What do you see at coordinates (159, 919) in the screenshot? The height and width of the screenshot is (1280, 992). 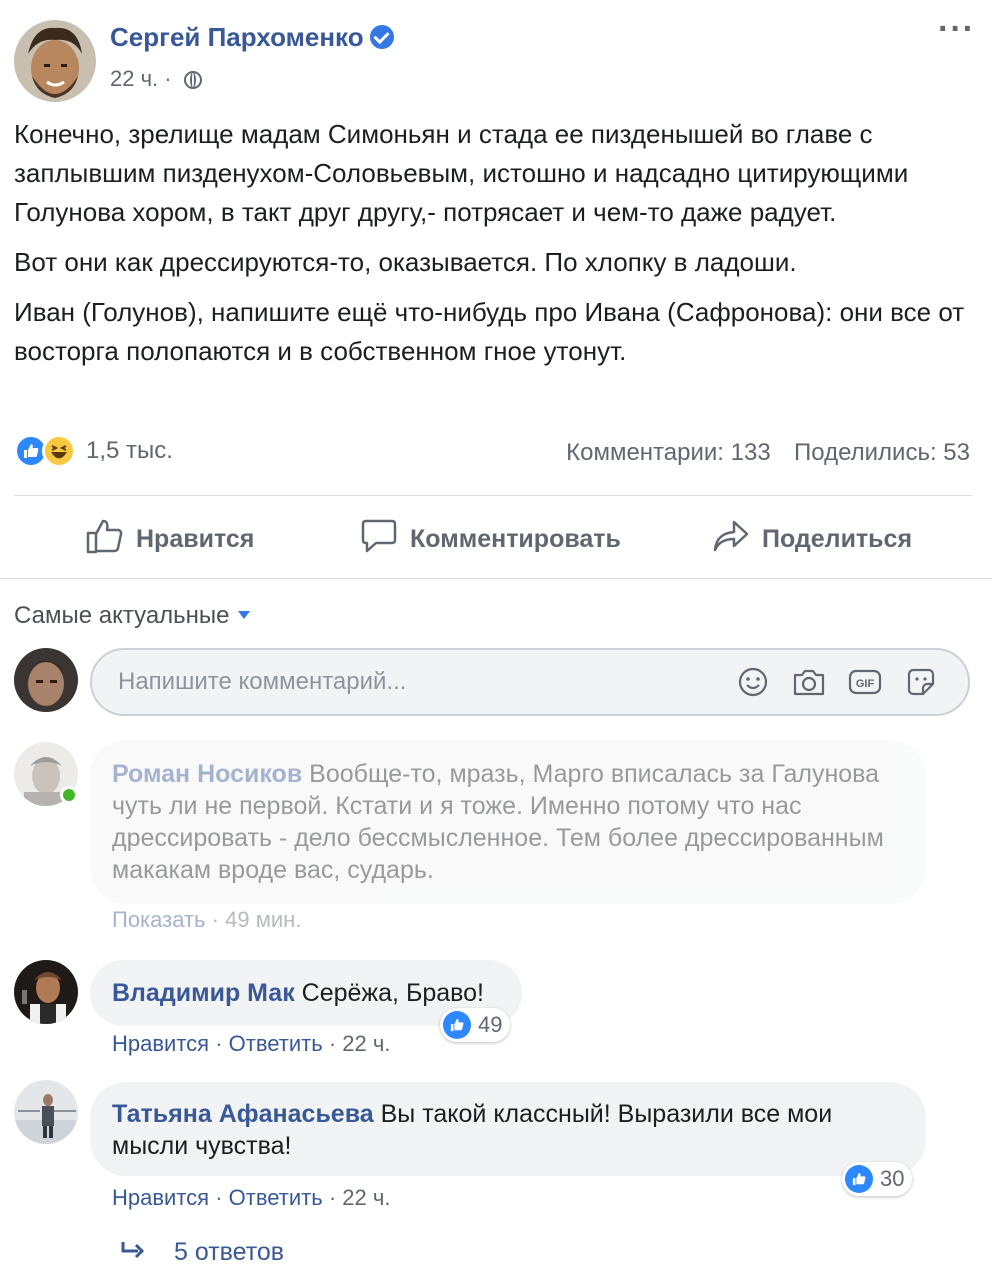 I see `show-comment-link: Показать` at bounding box center [159, 919].